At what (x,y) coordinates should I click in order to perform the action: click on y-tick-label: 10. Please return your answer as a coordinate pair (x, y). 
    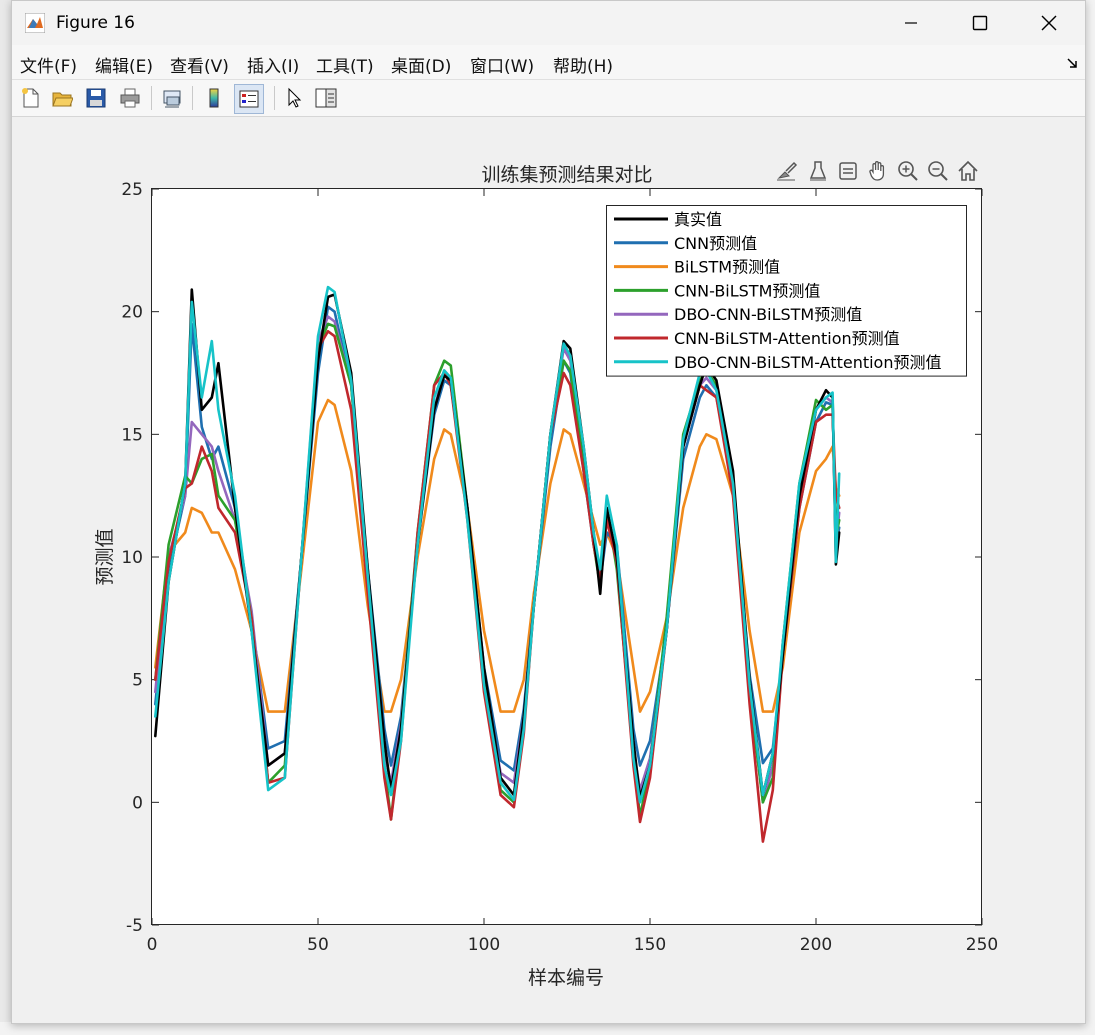
    Looking at the image, I should click on (132, 558).